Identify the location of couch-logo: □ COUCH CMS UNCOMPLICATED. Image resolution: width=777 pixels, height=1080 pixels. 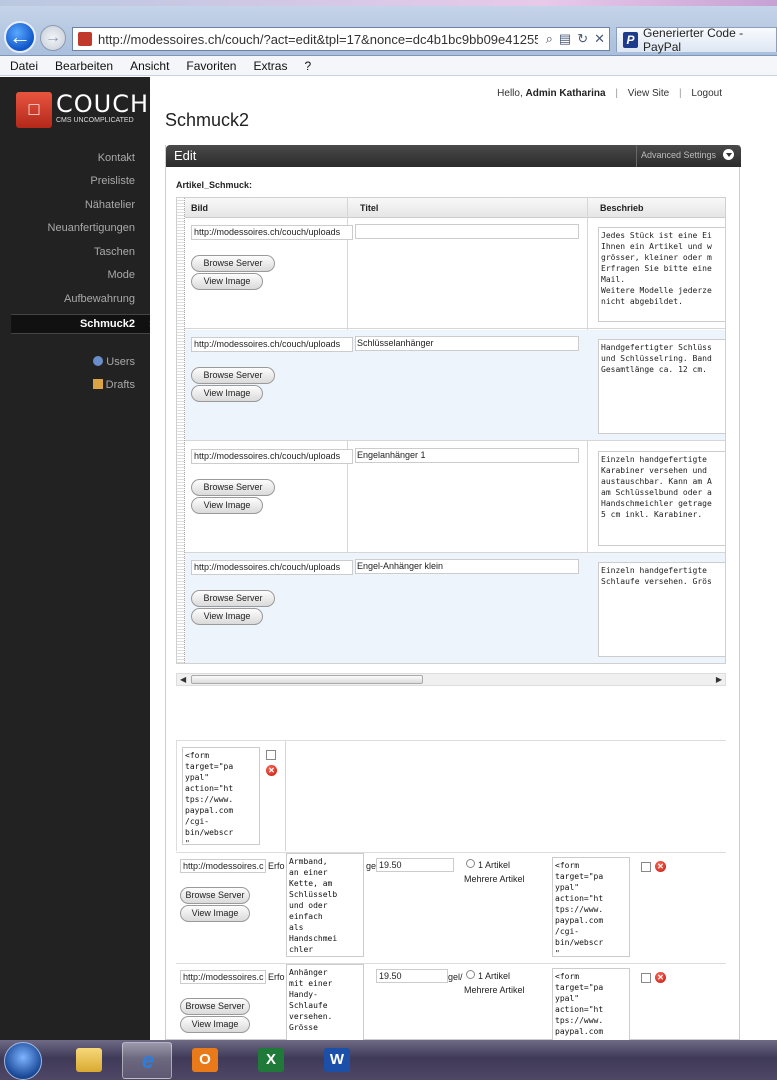
(82, 110).